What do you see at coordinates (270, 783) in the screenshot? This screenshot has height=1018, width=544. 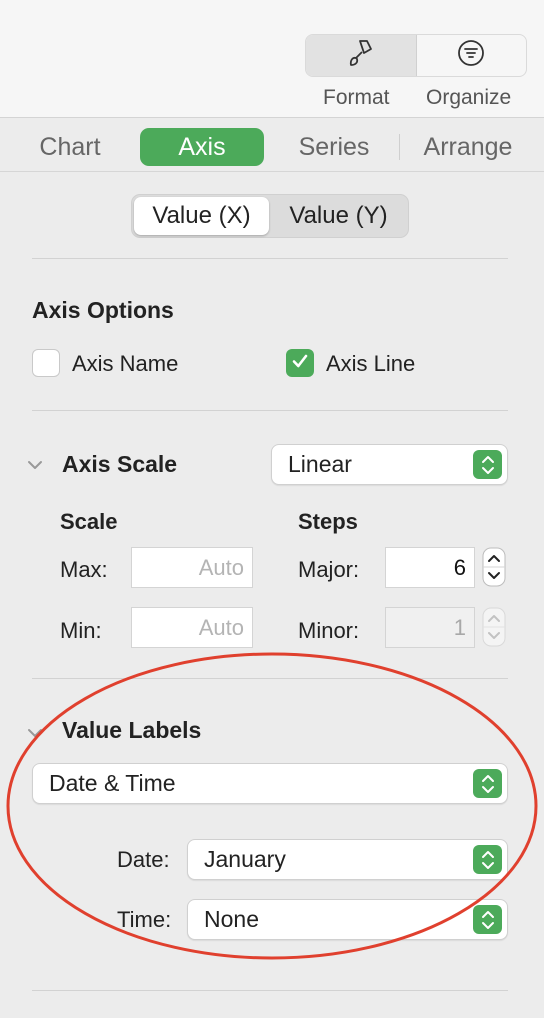 I see `value-labels-format-popup: Date & Time` at bounding box center [270, 783].